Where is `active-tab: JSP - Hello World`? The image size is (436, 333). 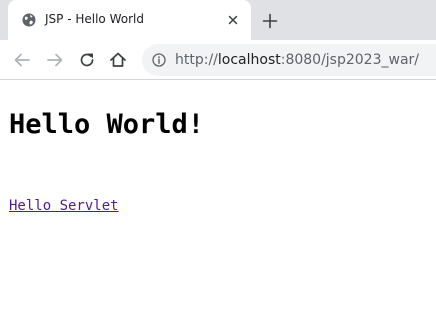
active-tab: JSP - Hello World is located at coordinates (129, 20).